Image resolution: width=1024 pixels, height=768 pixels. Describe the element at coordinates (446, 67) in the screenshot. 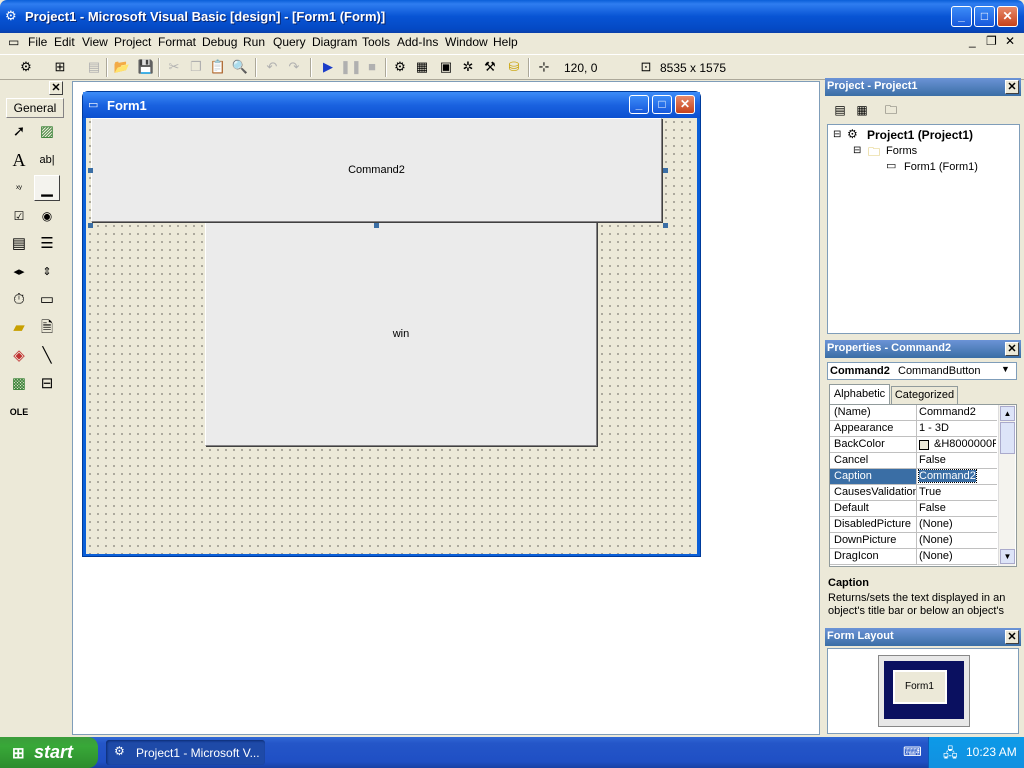

I see `form-layout-icon: ▣` at that location.